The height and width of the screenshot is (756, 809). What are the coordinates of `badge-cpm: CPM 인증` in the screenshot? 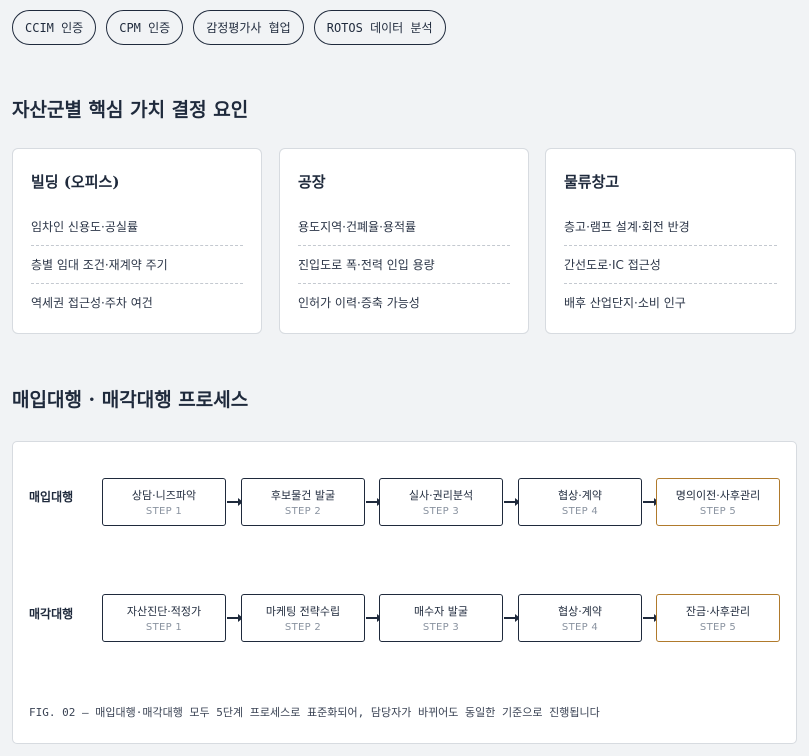 It's located at (145, 27).